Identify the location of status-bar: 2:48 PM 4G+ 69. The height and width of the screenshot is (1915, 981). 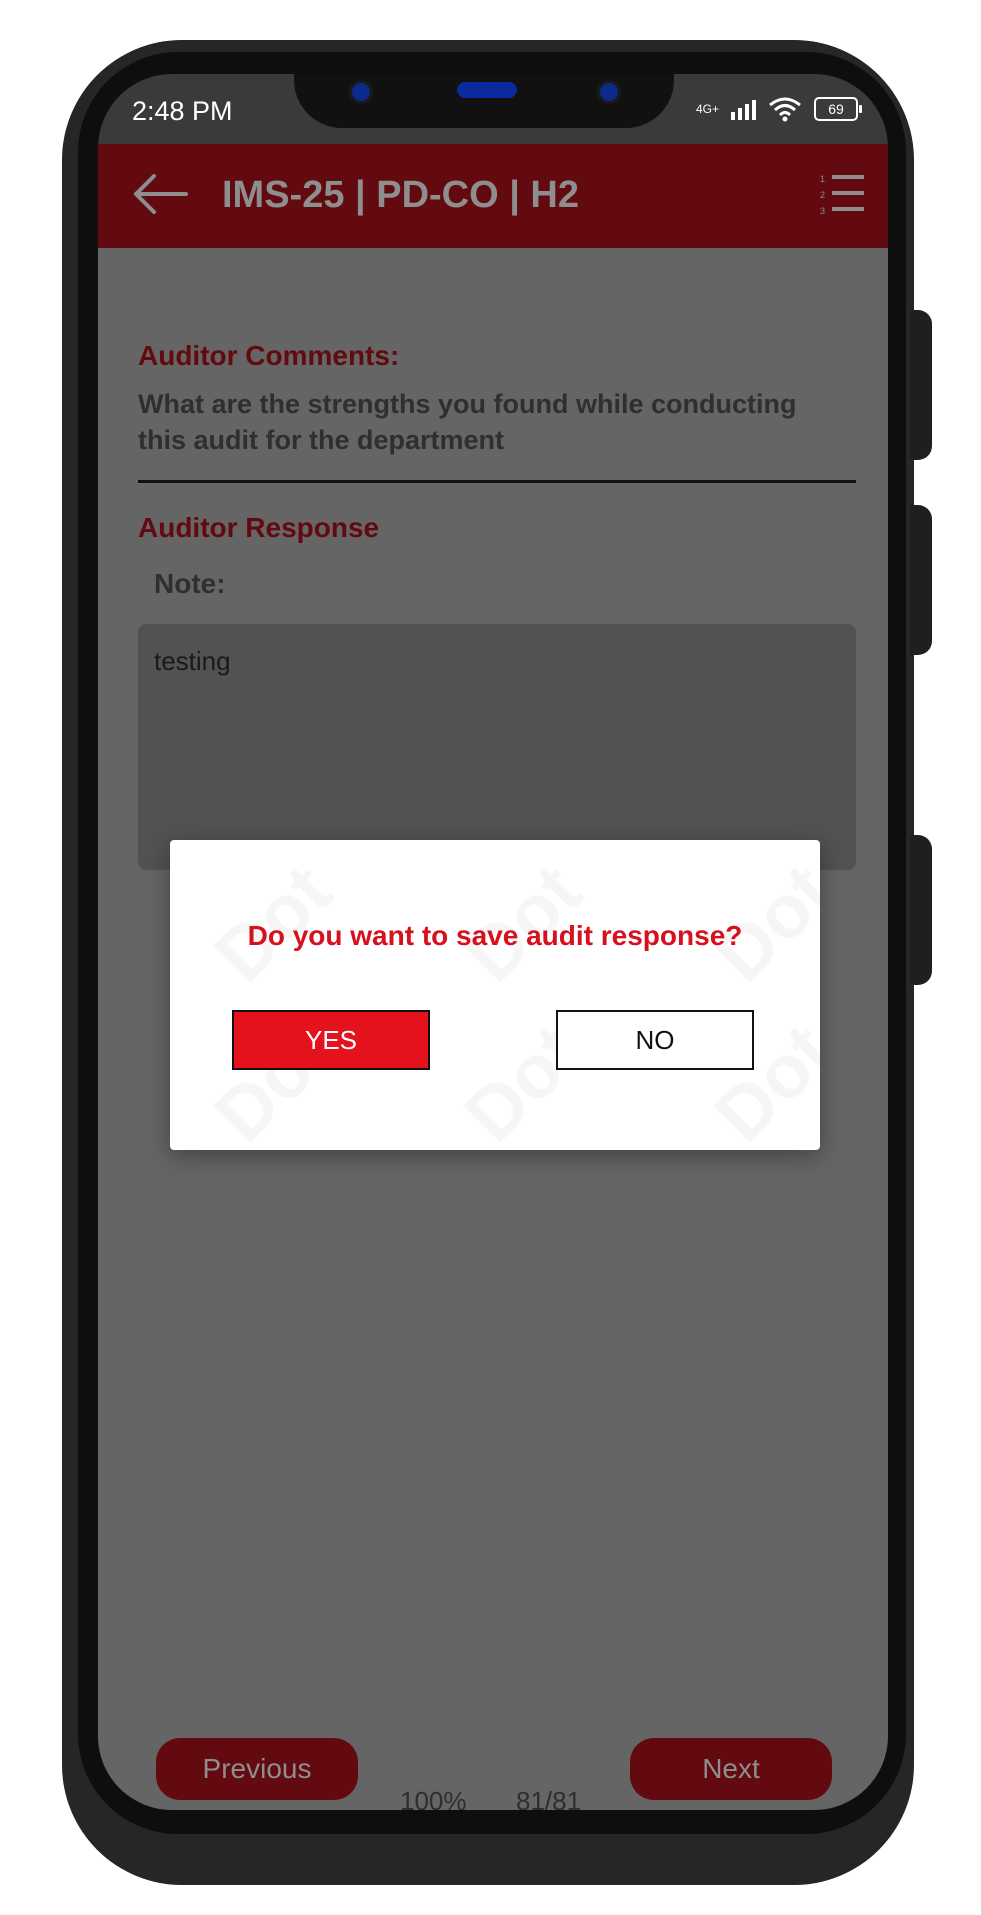
(493, 109).